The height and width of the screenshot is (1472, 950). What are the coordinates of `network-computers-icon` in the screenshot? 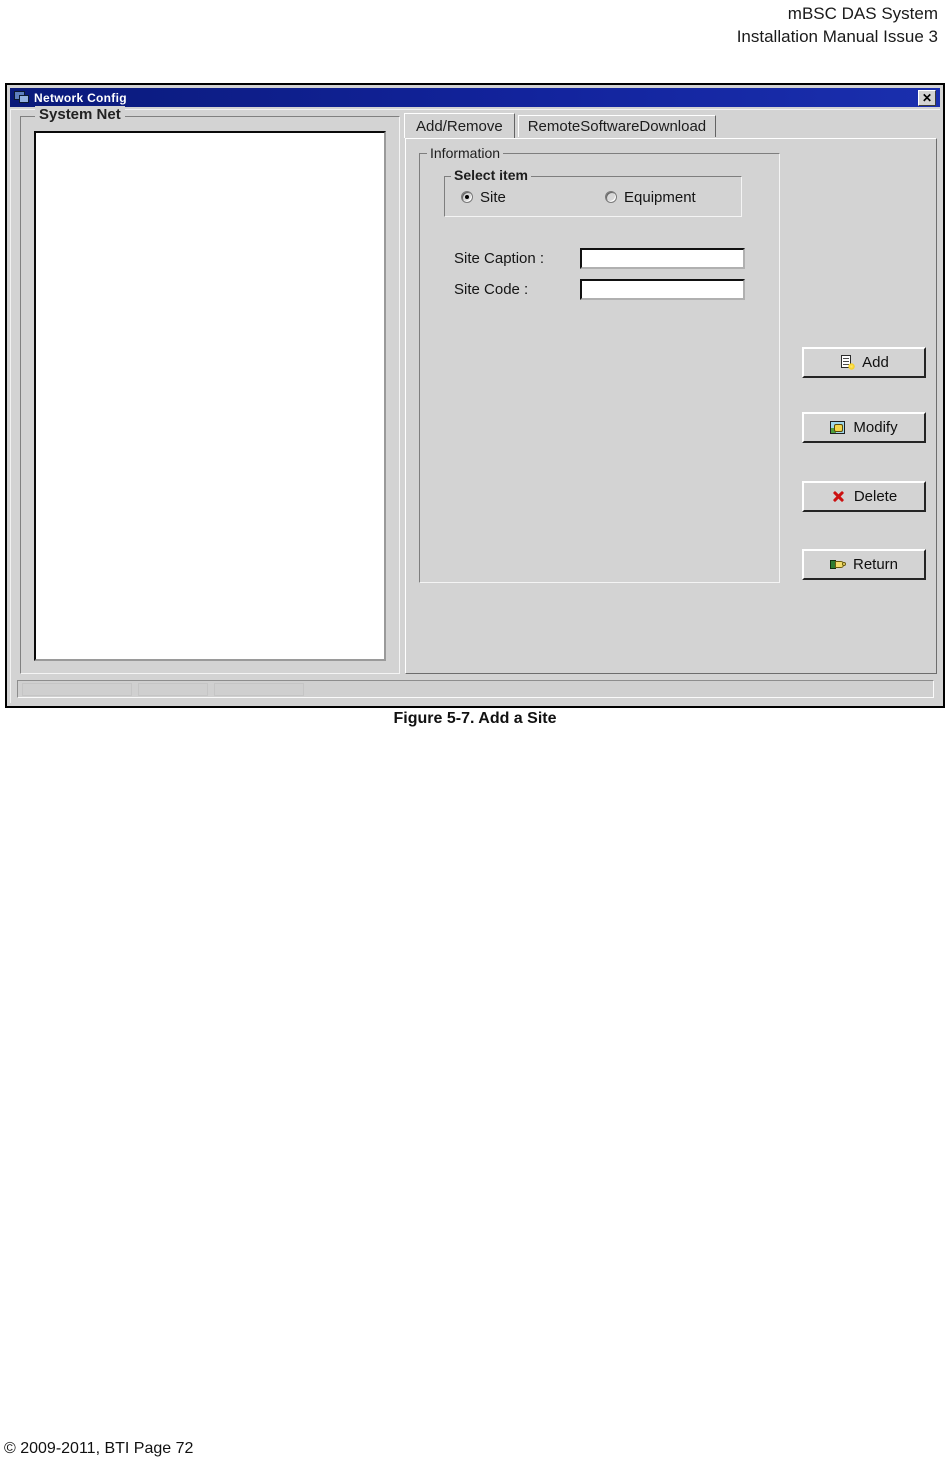 It's located at (22, 97).